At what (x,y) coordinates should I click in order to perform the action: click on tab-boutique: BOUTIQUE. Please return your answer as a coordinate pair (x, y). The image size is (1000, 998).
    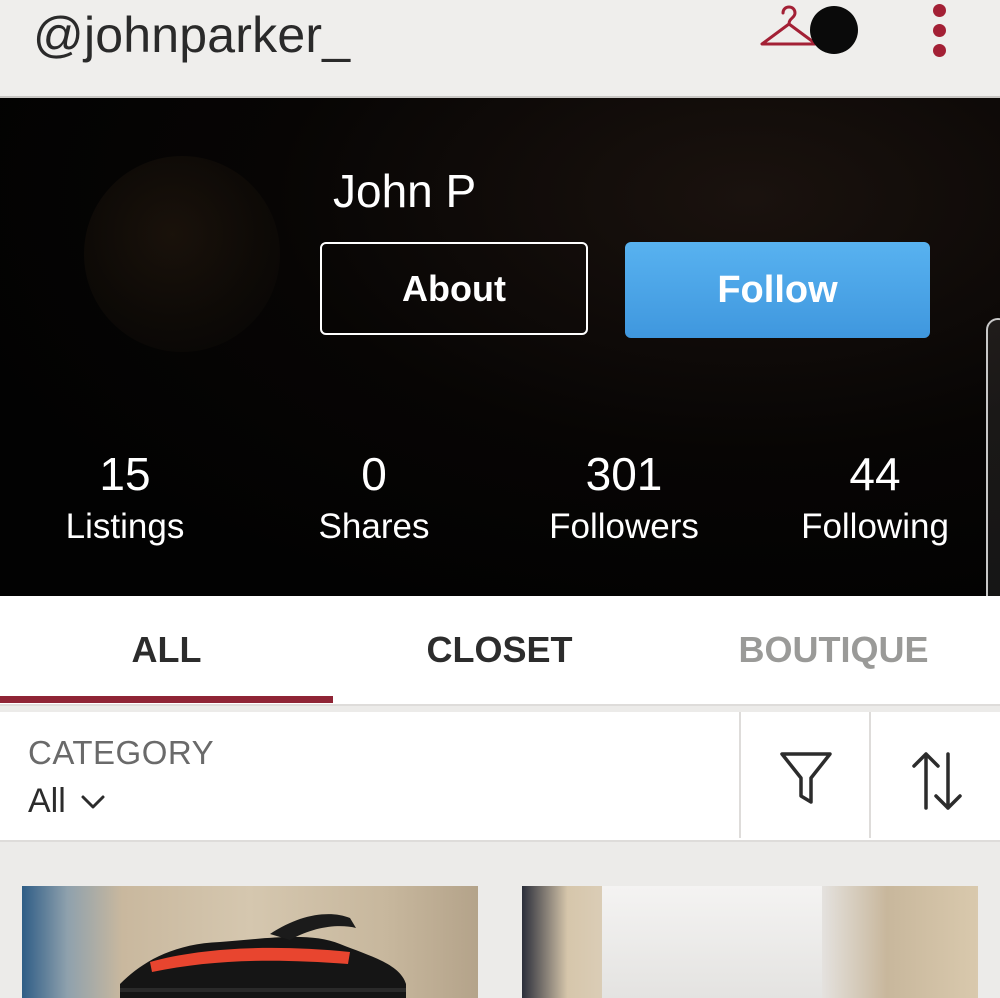
    Looking at the image, I should click on (833, 650).